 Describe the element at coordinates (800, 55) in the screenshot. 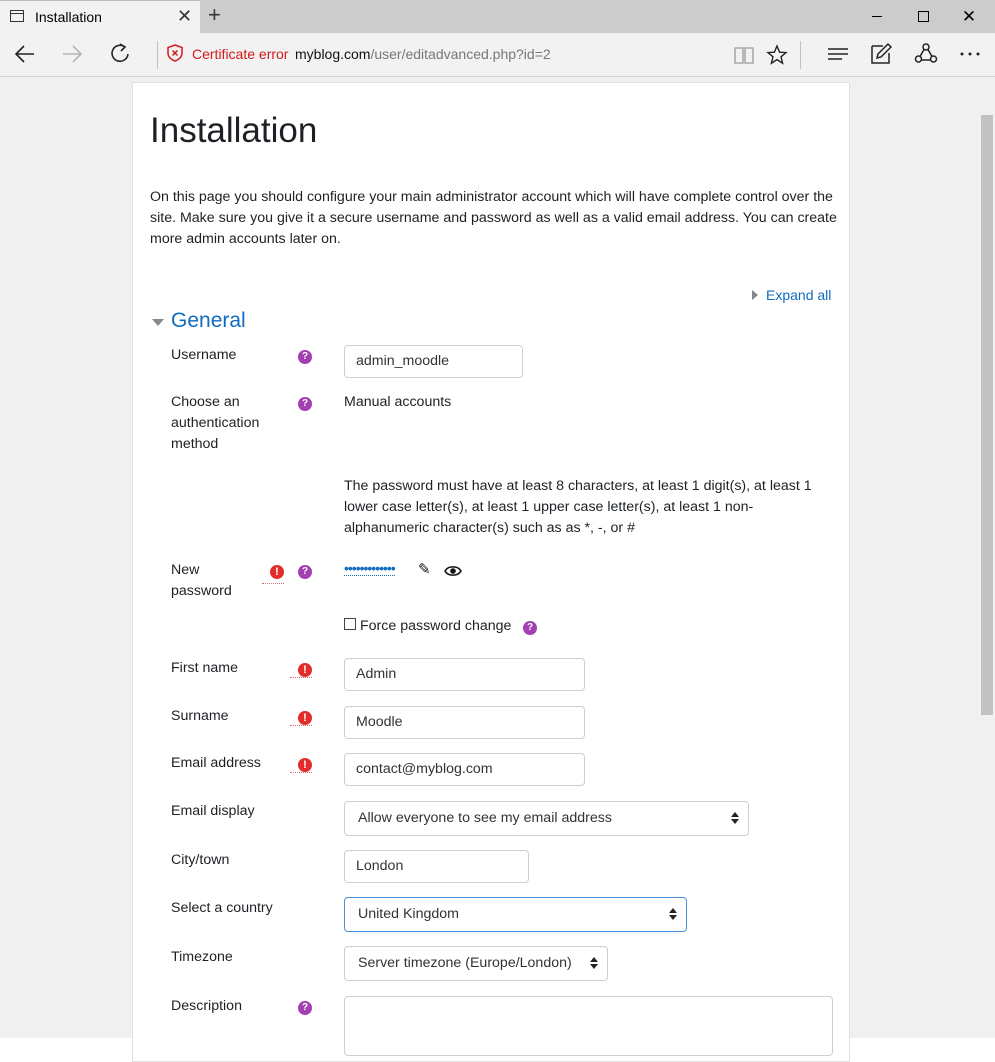

I see `toolbar-separator` at that location.